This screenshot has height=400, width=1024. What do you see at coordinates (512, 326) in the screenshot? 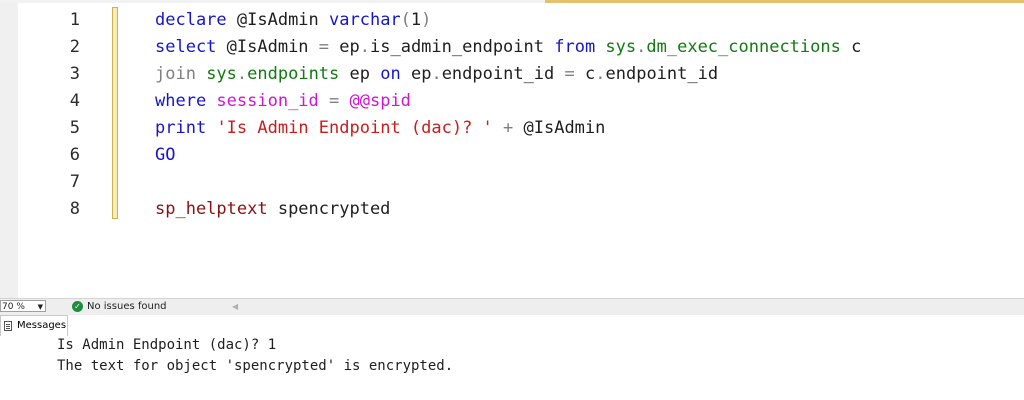
I see `results-tab-strip: Messages` at bounding box center [512, 326].